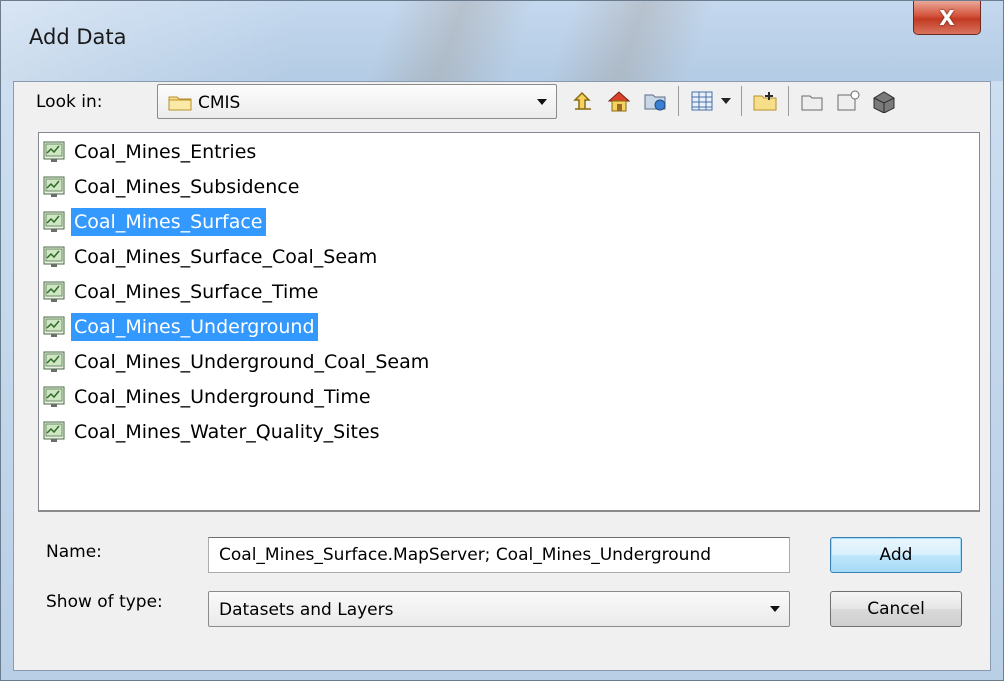 This screenshot has width=1004, height=681. I want to click on show-of-type-label: Show of type:, so click(104, 602).